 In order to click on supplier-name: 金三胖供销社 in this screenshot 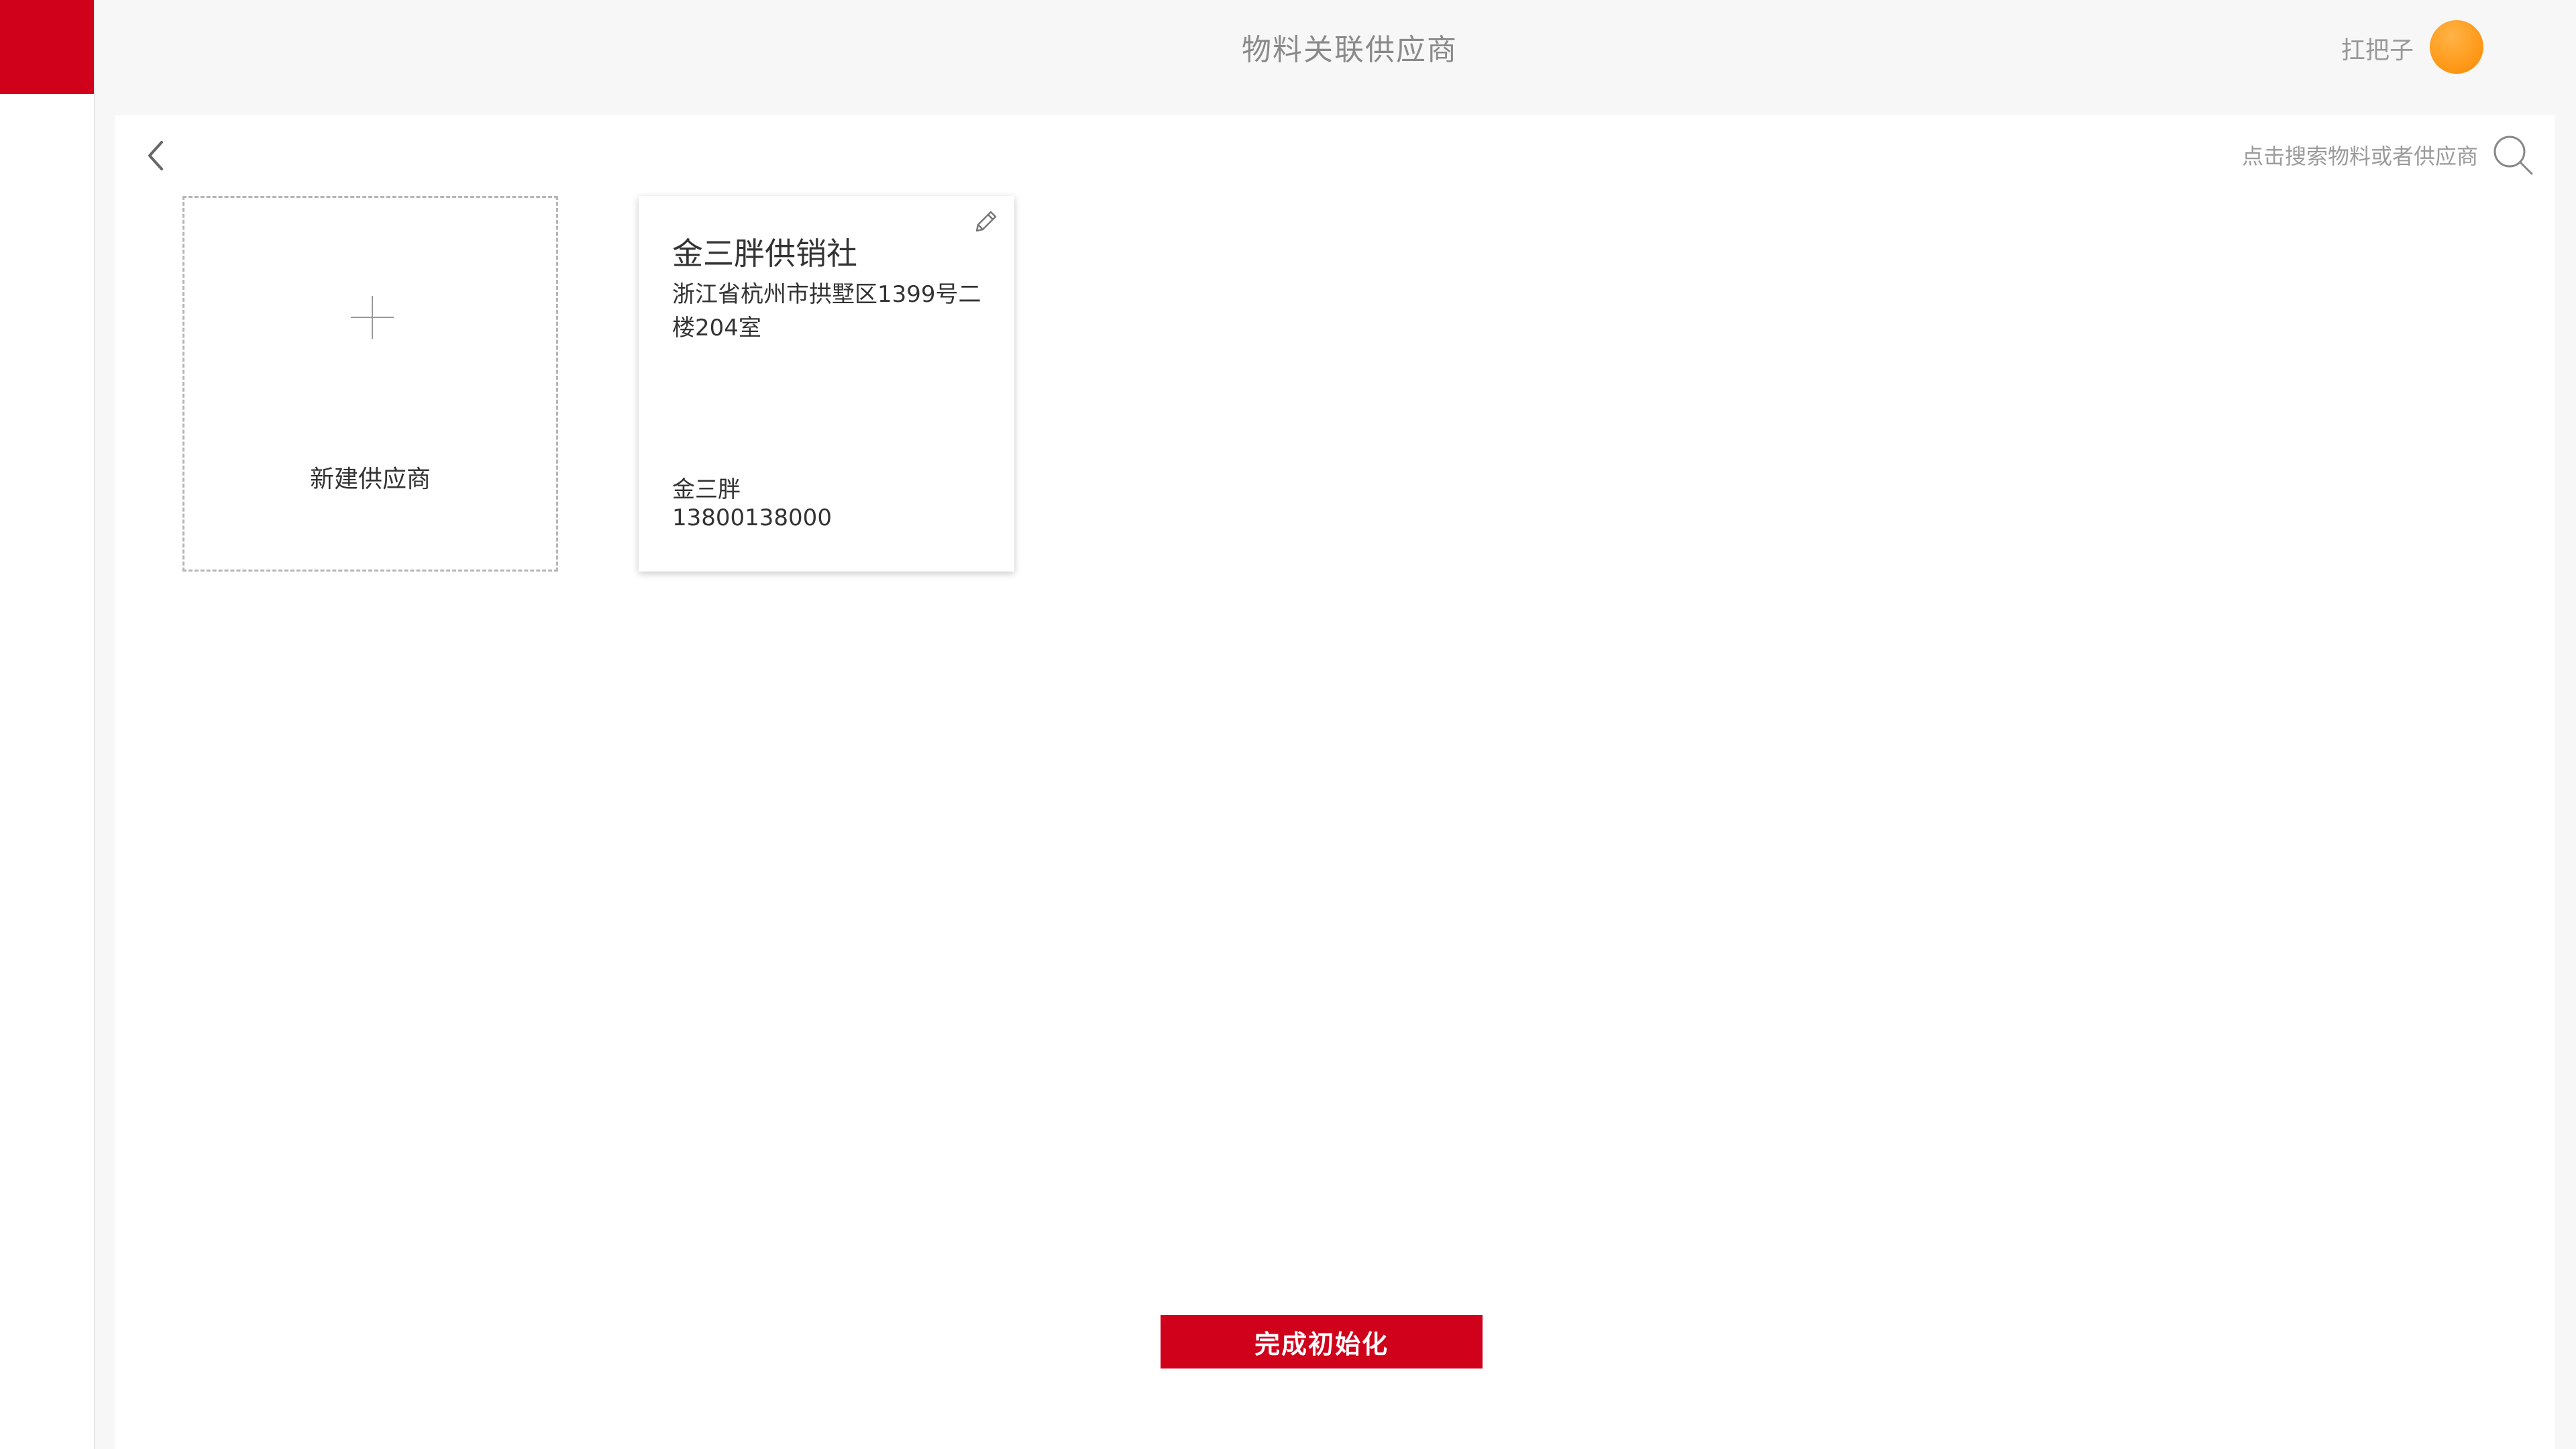, I will do `click(764, 253)`.